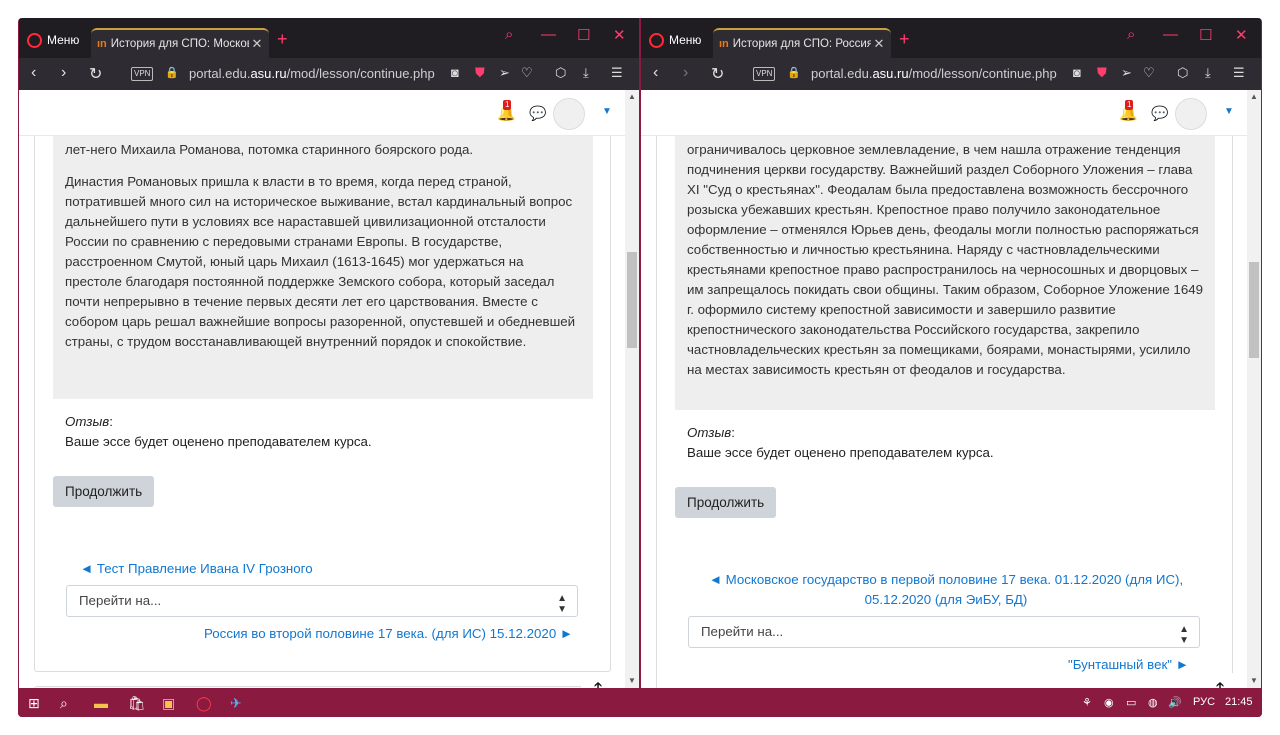  What do you see at coordinates (236, 703) in the screenshot?
I see `telegram-icon: ✈` at bounding box center [236, 703].